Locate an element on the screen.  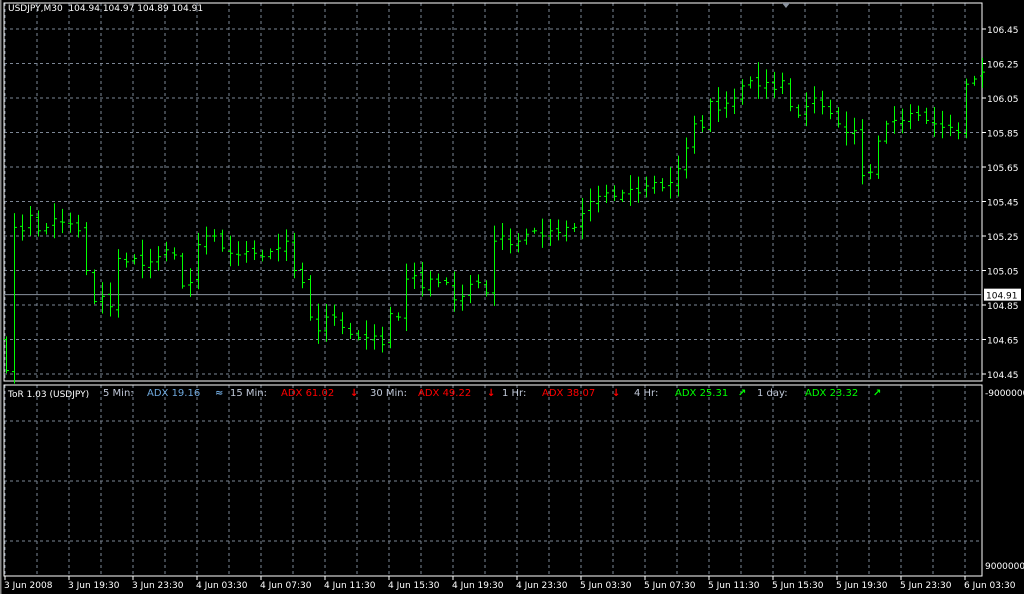
y-tick-label: 105.85 is located at coordinates (1003, 135).